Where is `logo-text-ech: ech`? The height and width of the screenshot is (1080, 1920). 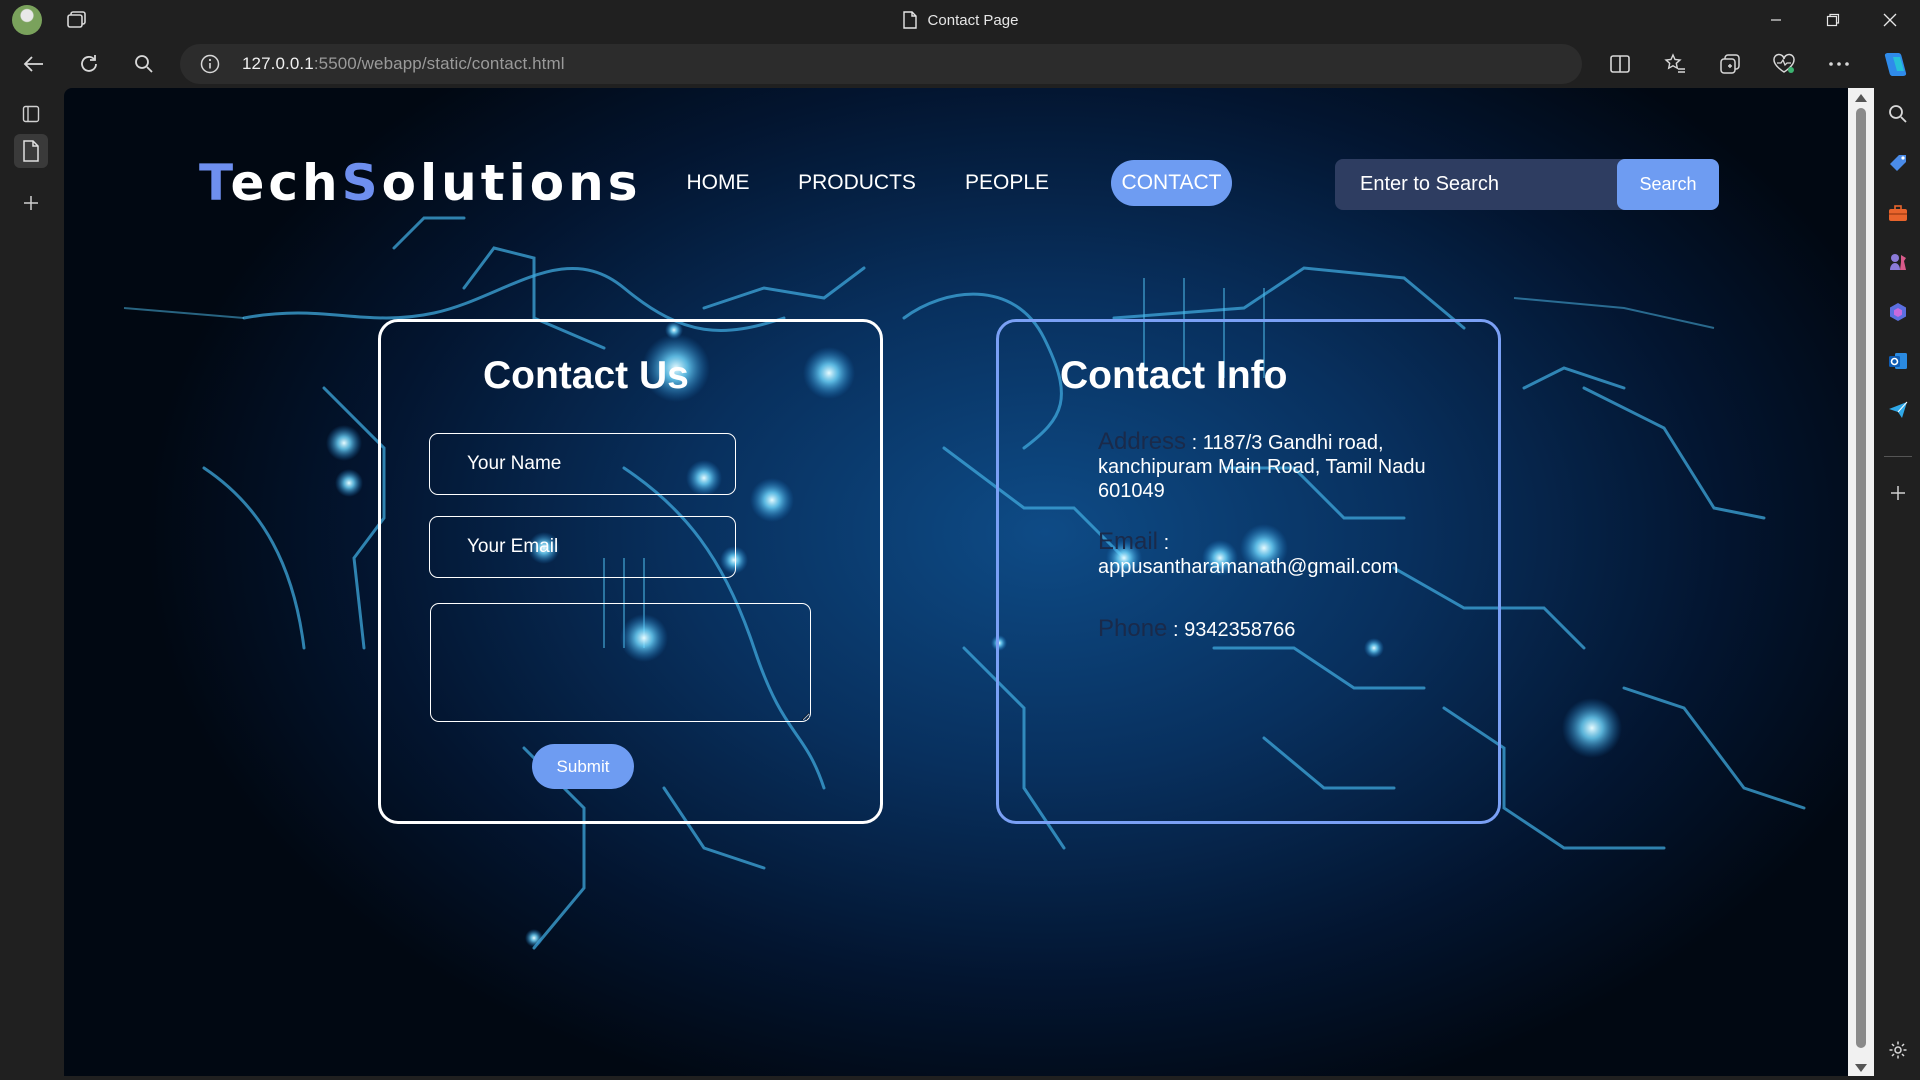 logo-text-ech: ech is located at coordinates (286, 183).